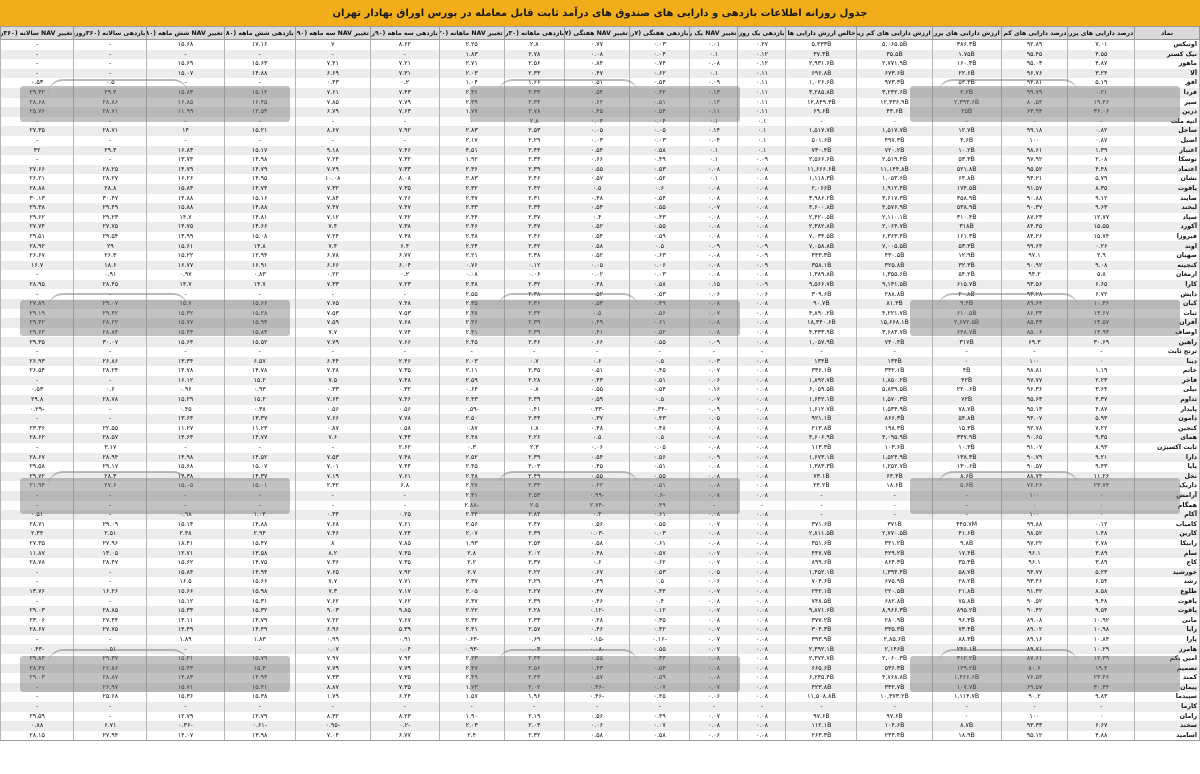 The width and height of the screenshot is (1200, 774). What do you see at coordinates (821, 399) in the screenshot?
I see `table-cell: ۱,۶۴۲.۱B` at bounding box center [821, 399].